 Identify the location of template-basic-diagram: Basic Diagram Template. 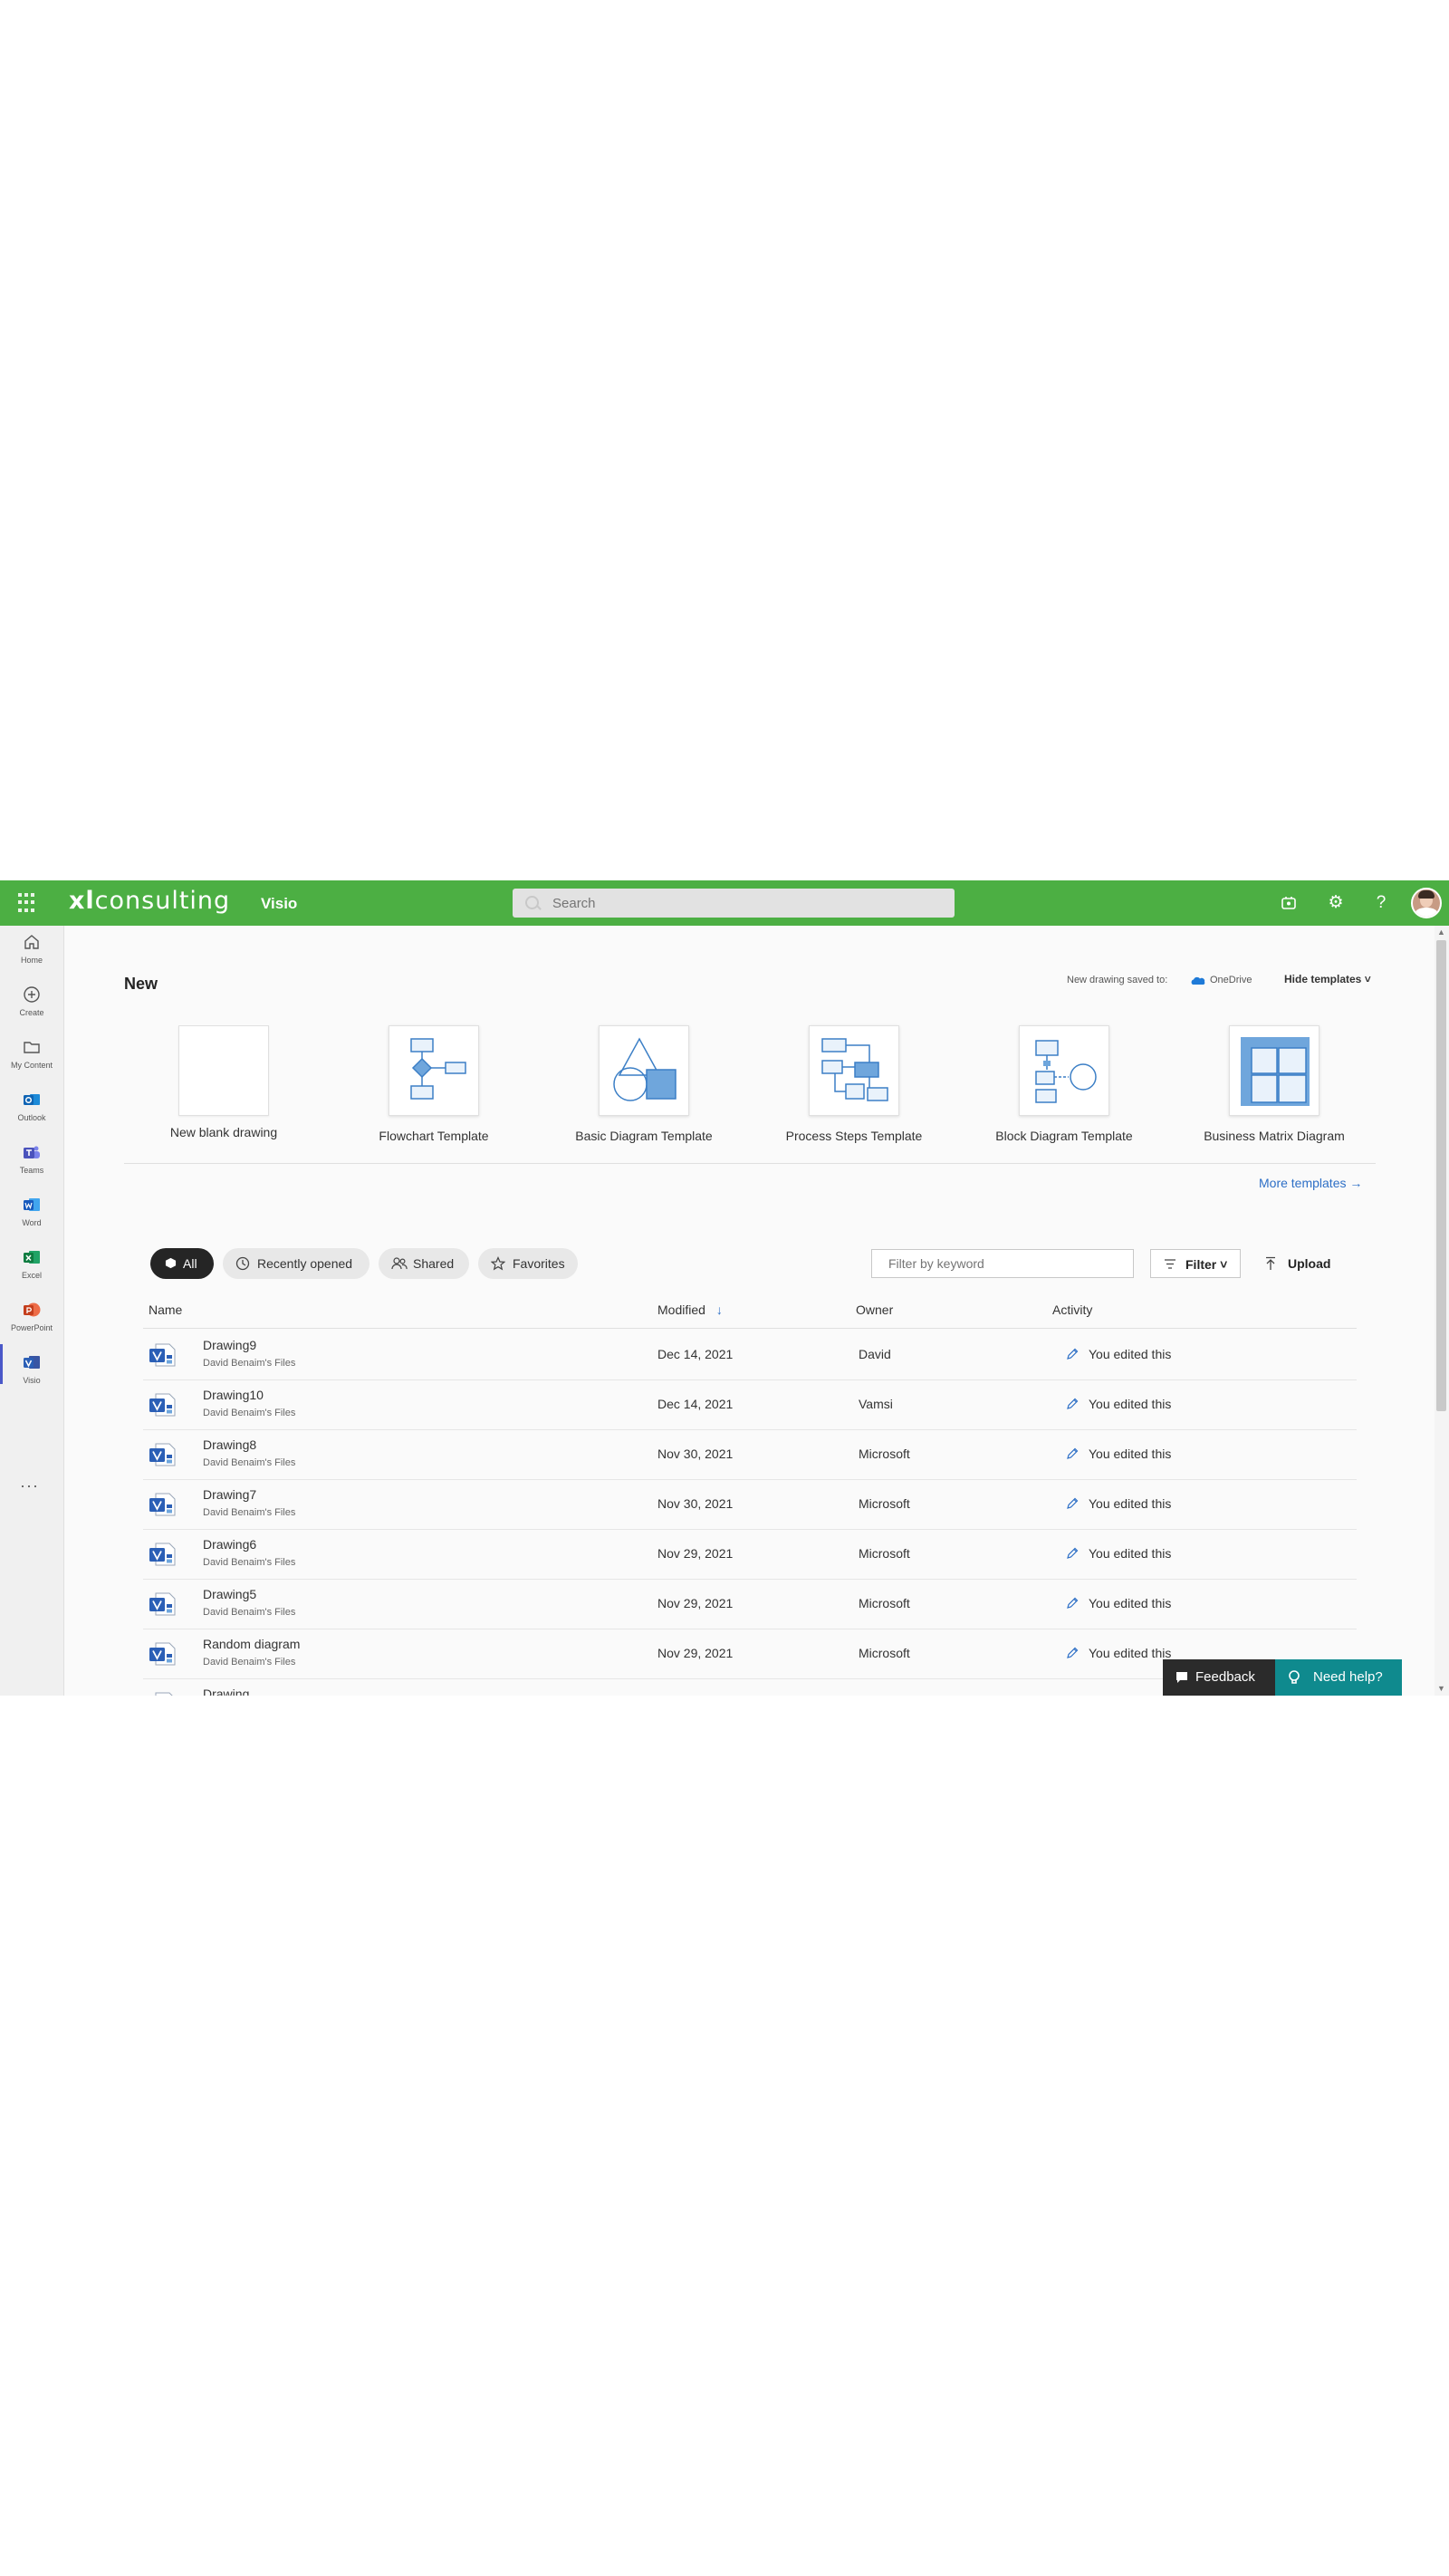
(643, 1088).